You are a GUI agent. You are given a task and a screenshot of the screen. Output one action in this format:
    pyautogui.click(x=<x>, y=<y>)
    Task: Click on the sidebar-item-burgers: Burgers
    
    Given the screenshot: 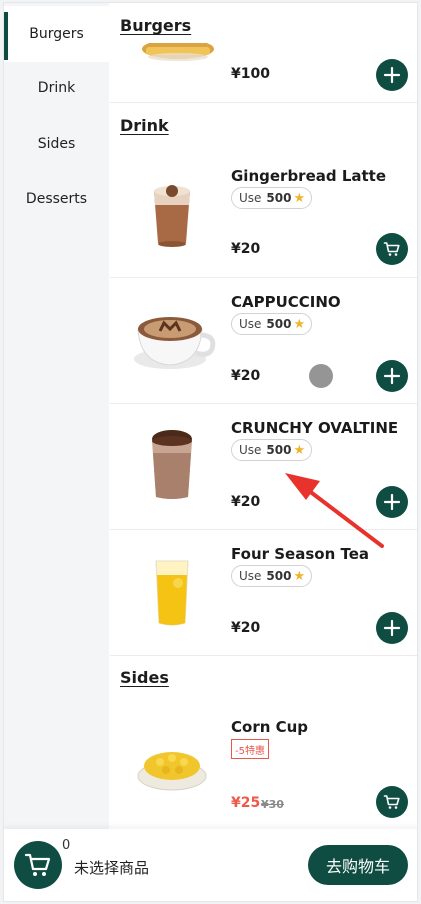 What is the action you would take?
    pyautogui.click(x=56, y=34)
    